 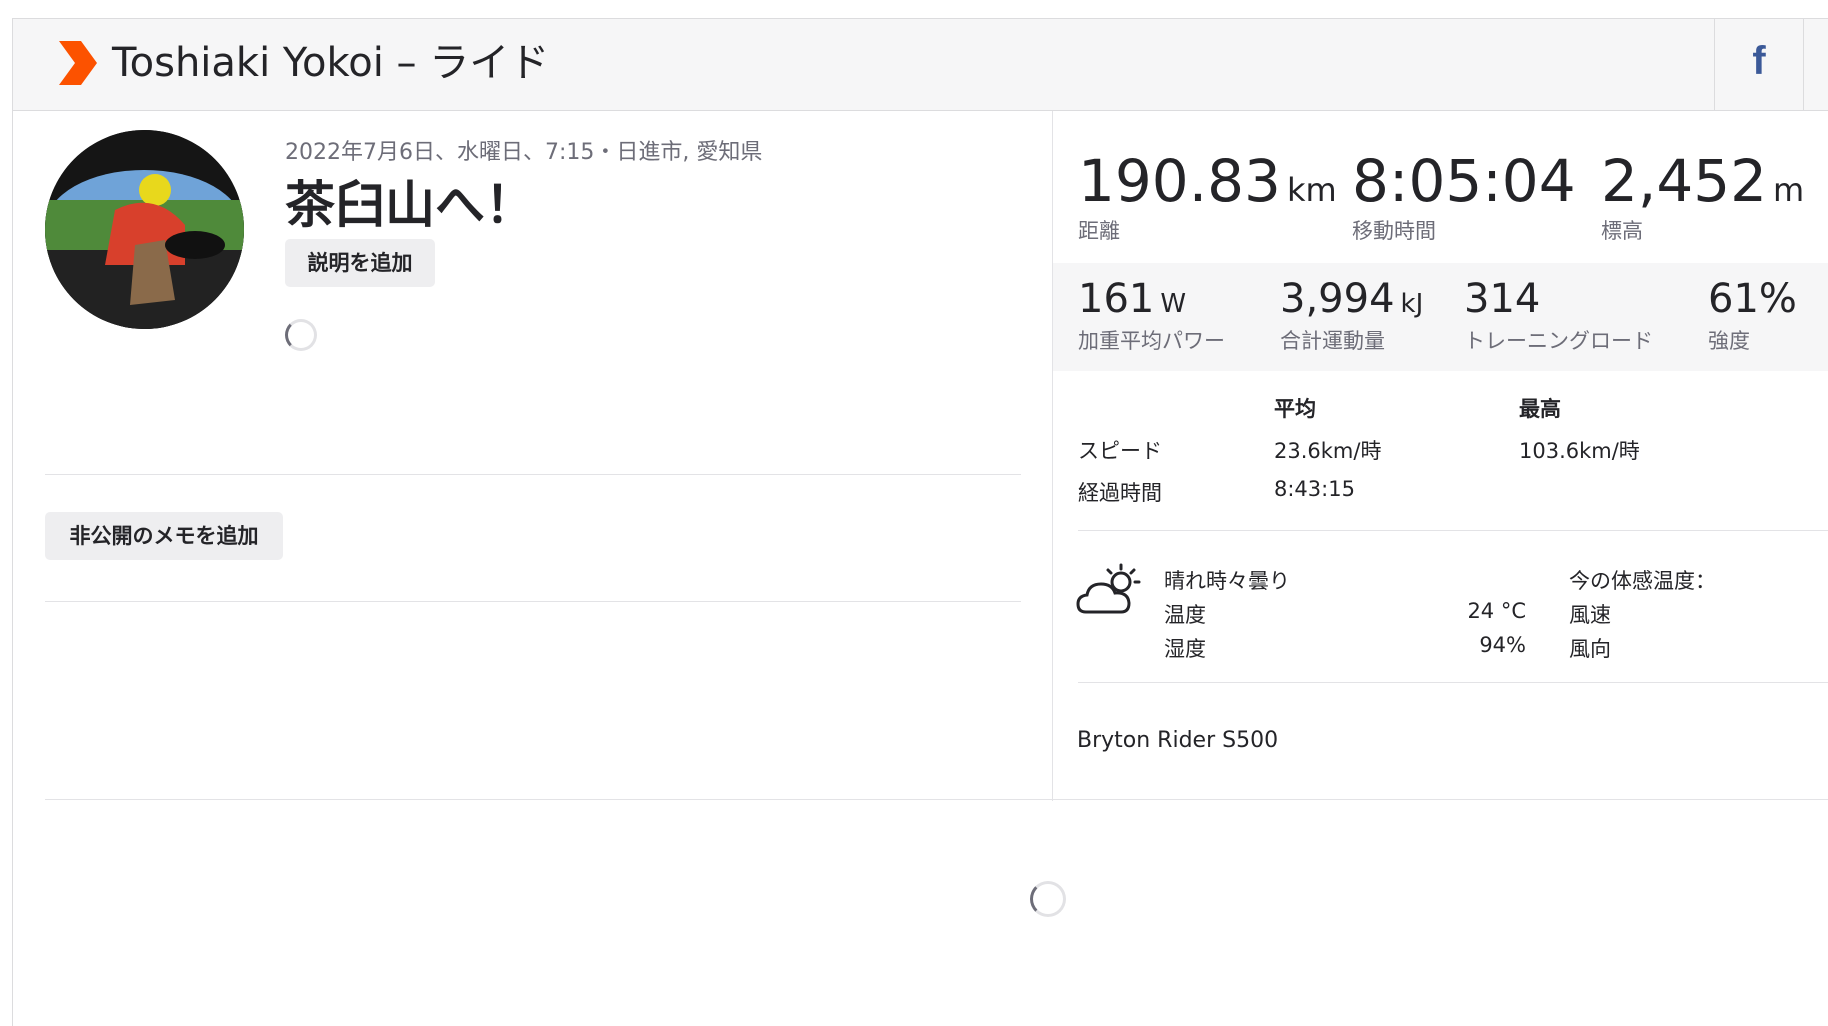 I want to click on stat-elevation: 2,452 m 標高, so click(x=1702, y=197).